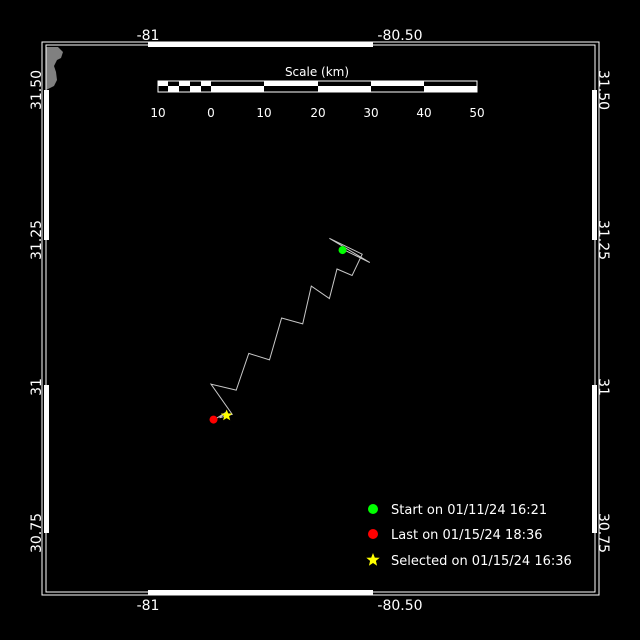 Image resolution: width=640 pixels, height=640 pixels. Describe the element at coordinates (603, 90) in the screenshot. I see `lat-tick-right-1: 31.50` at that location.